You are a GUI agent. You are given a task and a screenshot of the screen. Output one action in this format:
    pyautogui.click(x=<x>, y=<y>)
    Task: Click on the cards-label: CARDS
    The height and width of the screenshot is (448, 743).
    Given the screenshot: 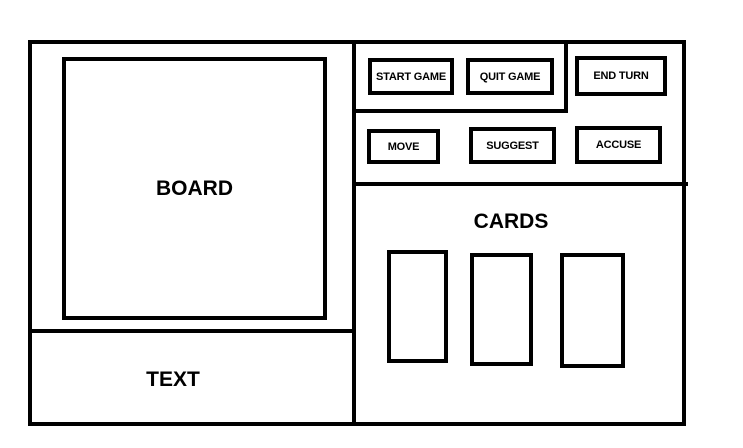 What is the action you would take?
    pyautogui.click(x=511, y=221)
    